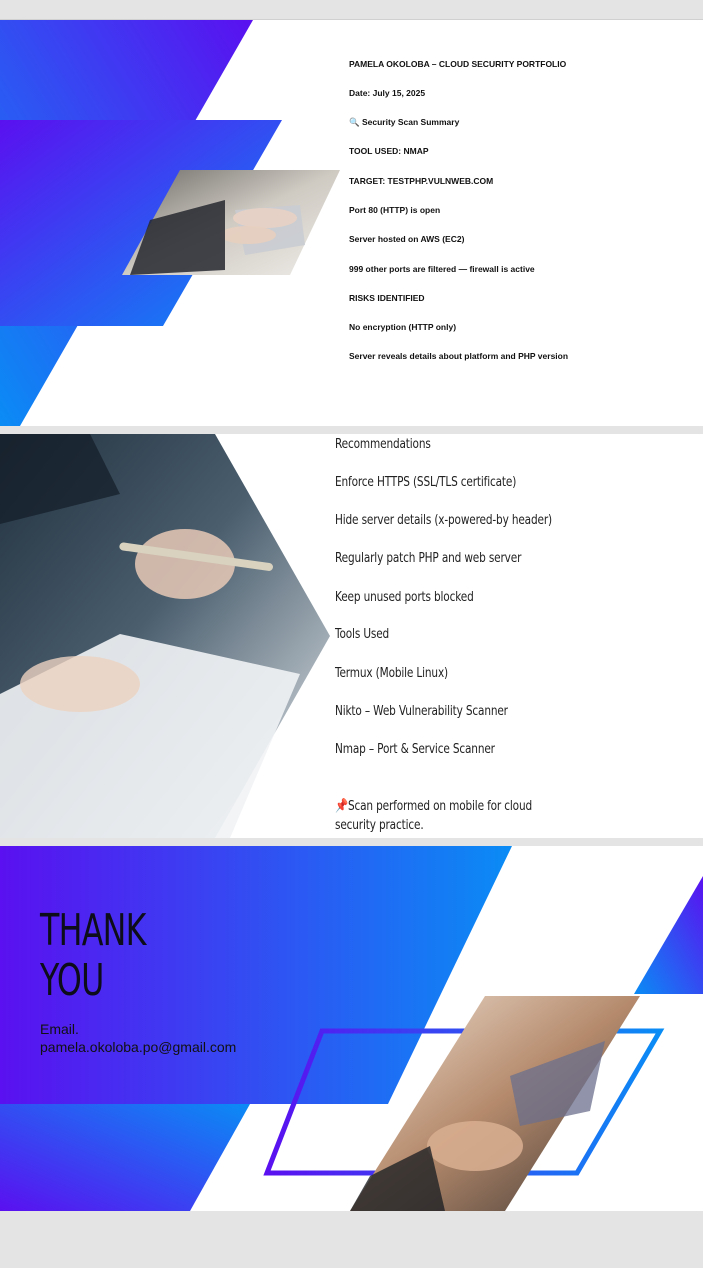 This screenshot has height=1268, width=703. I want to click on recommendations-heading: Recommendations, so click(383, 444).